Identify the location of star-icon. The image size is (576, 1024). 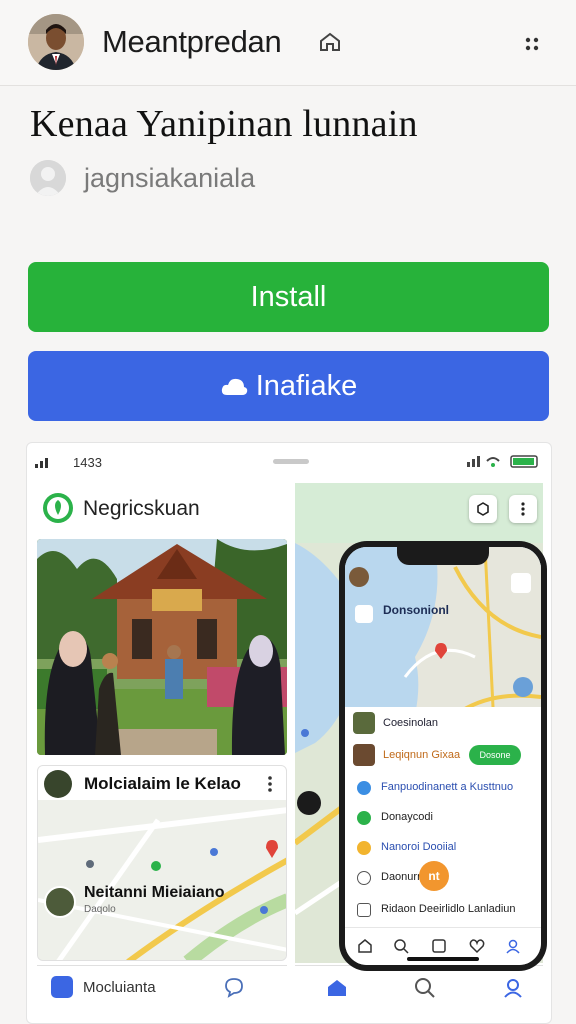
(364, 848).